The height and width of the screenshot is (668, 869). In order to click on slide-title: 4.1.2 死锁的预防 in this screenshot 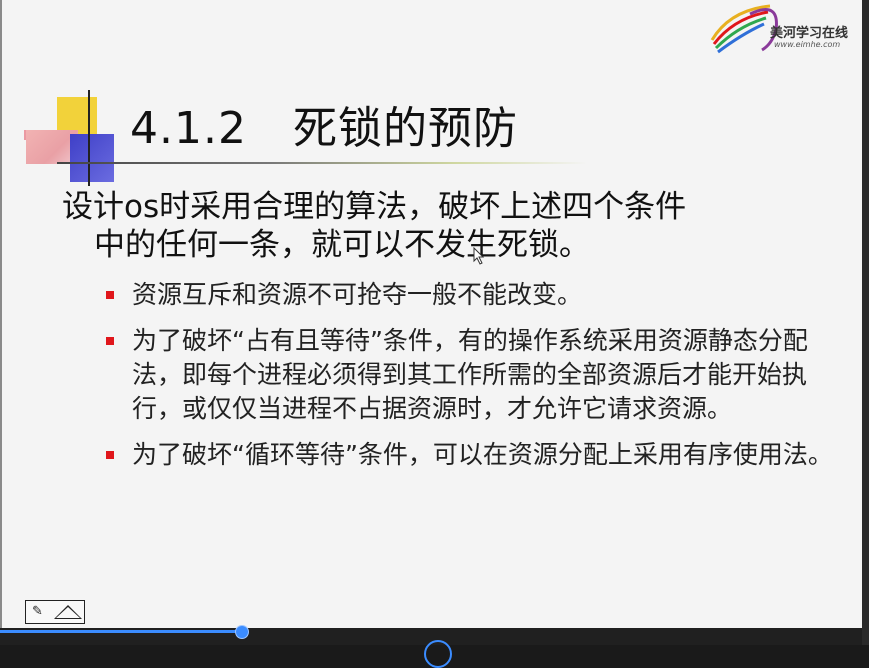, I will do `click(324, 124)`.